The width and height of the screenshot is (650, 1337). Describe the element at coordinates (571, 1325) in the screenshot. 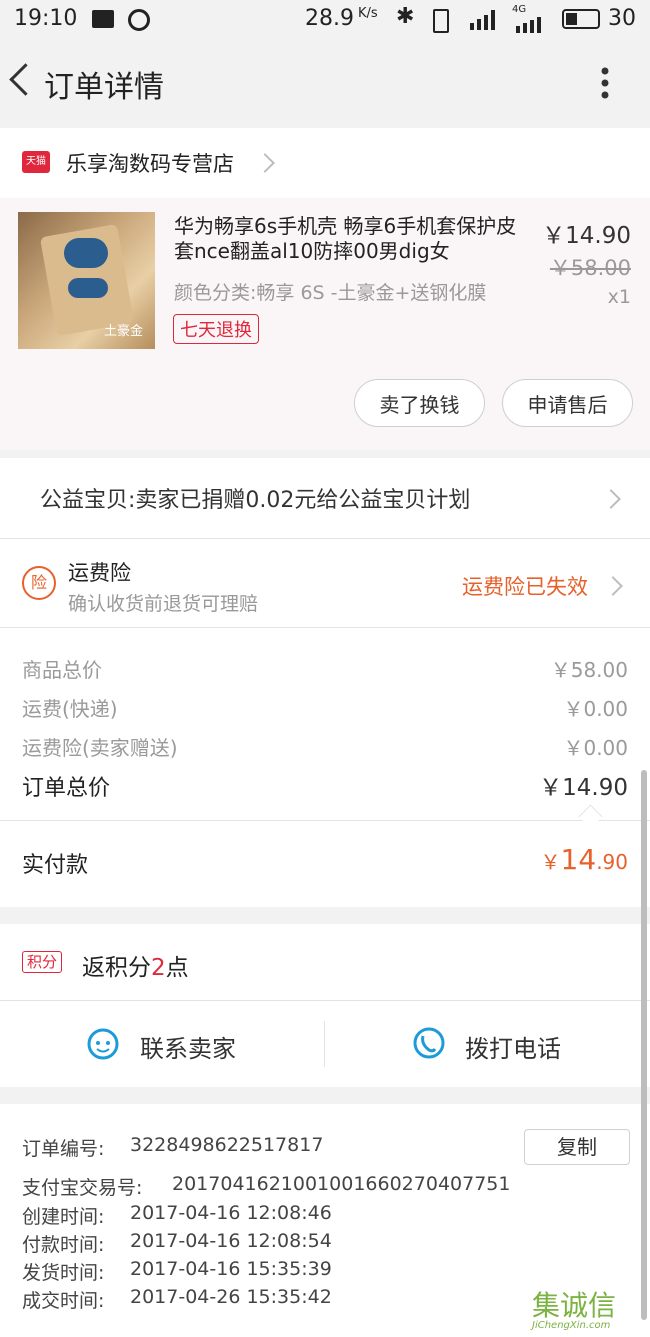

I see `watermark-url: JiChengXin.com` at that location.